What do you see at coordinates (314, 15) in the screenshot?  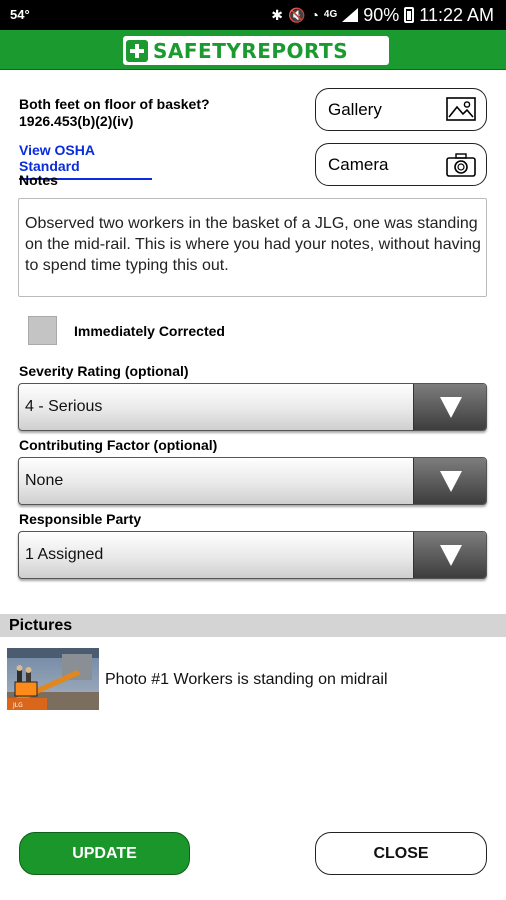 I see `wifi-icon: ◔` at bounding box center [314, 15].